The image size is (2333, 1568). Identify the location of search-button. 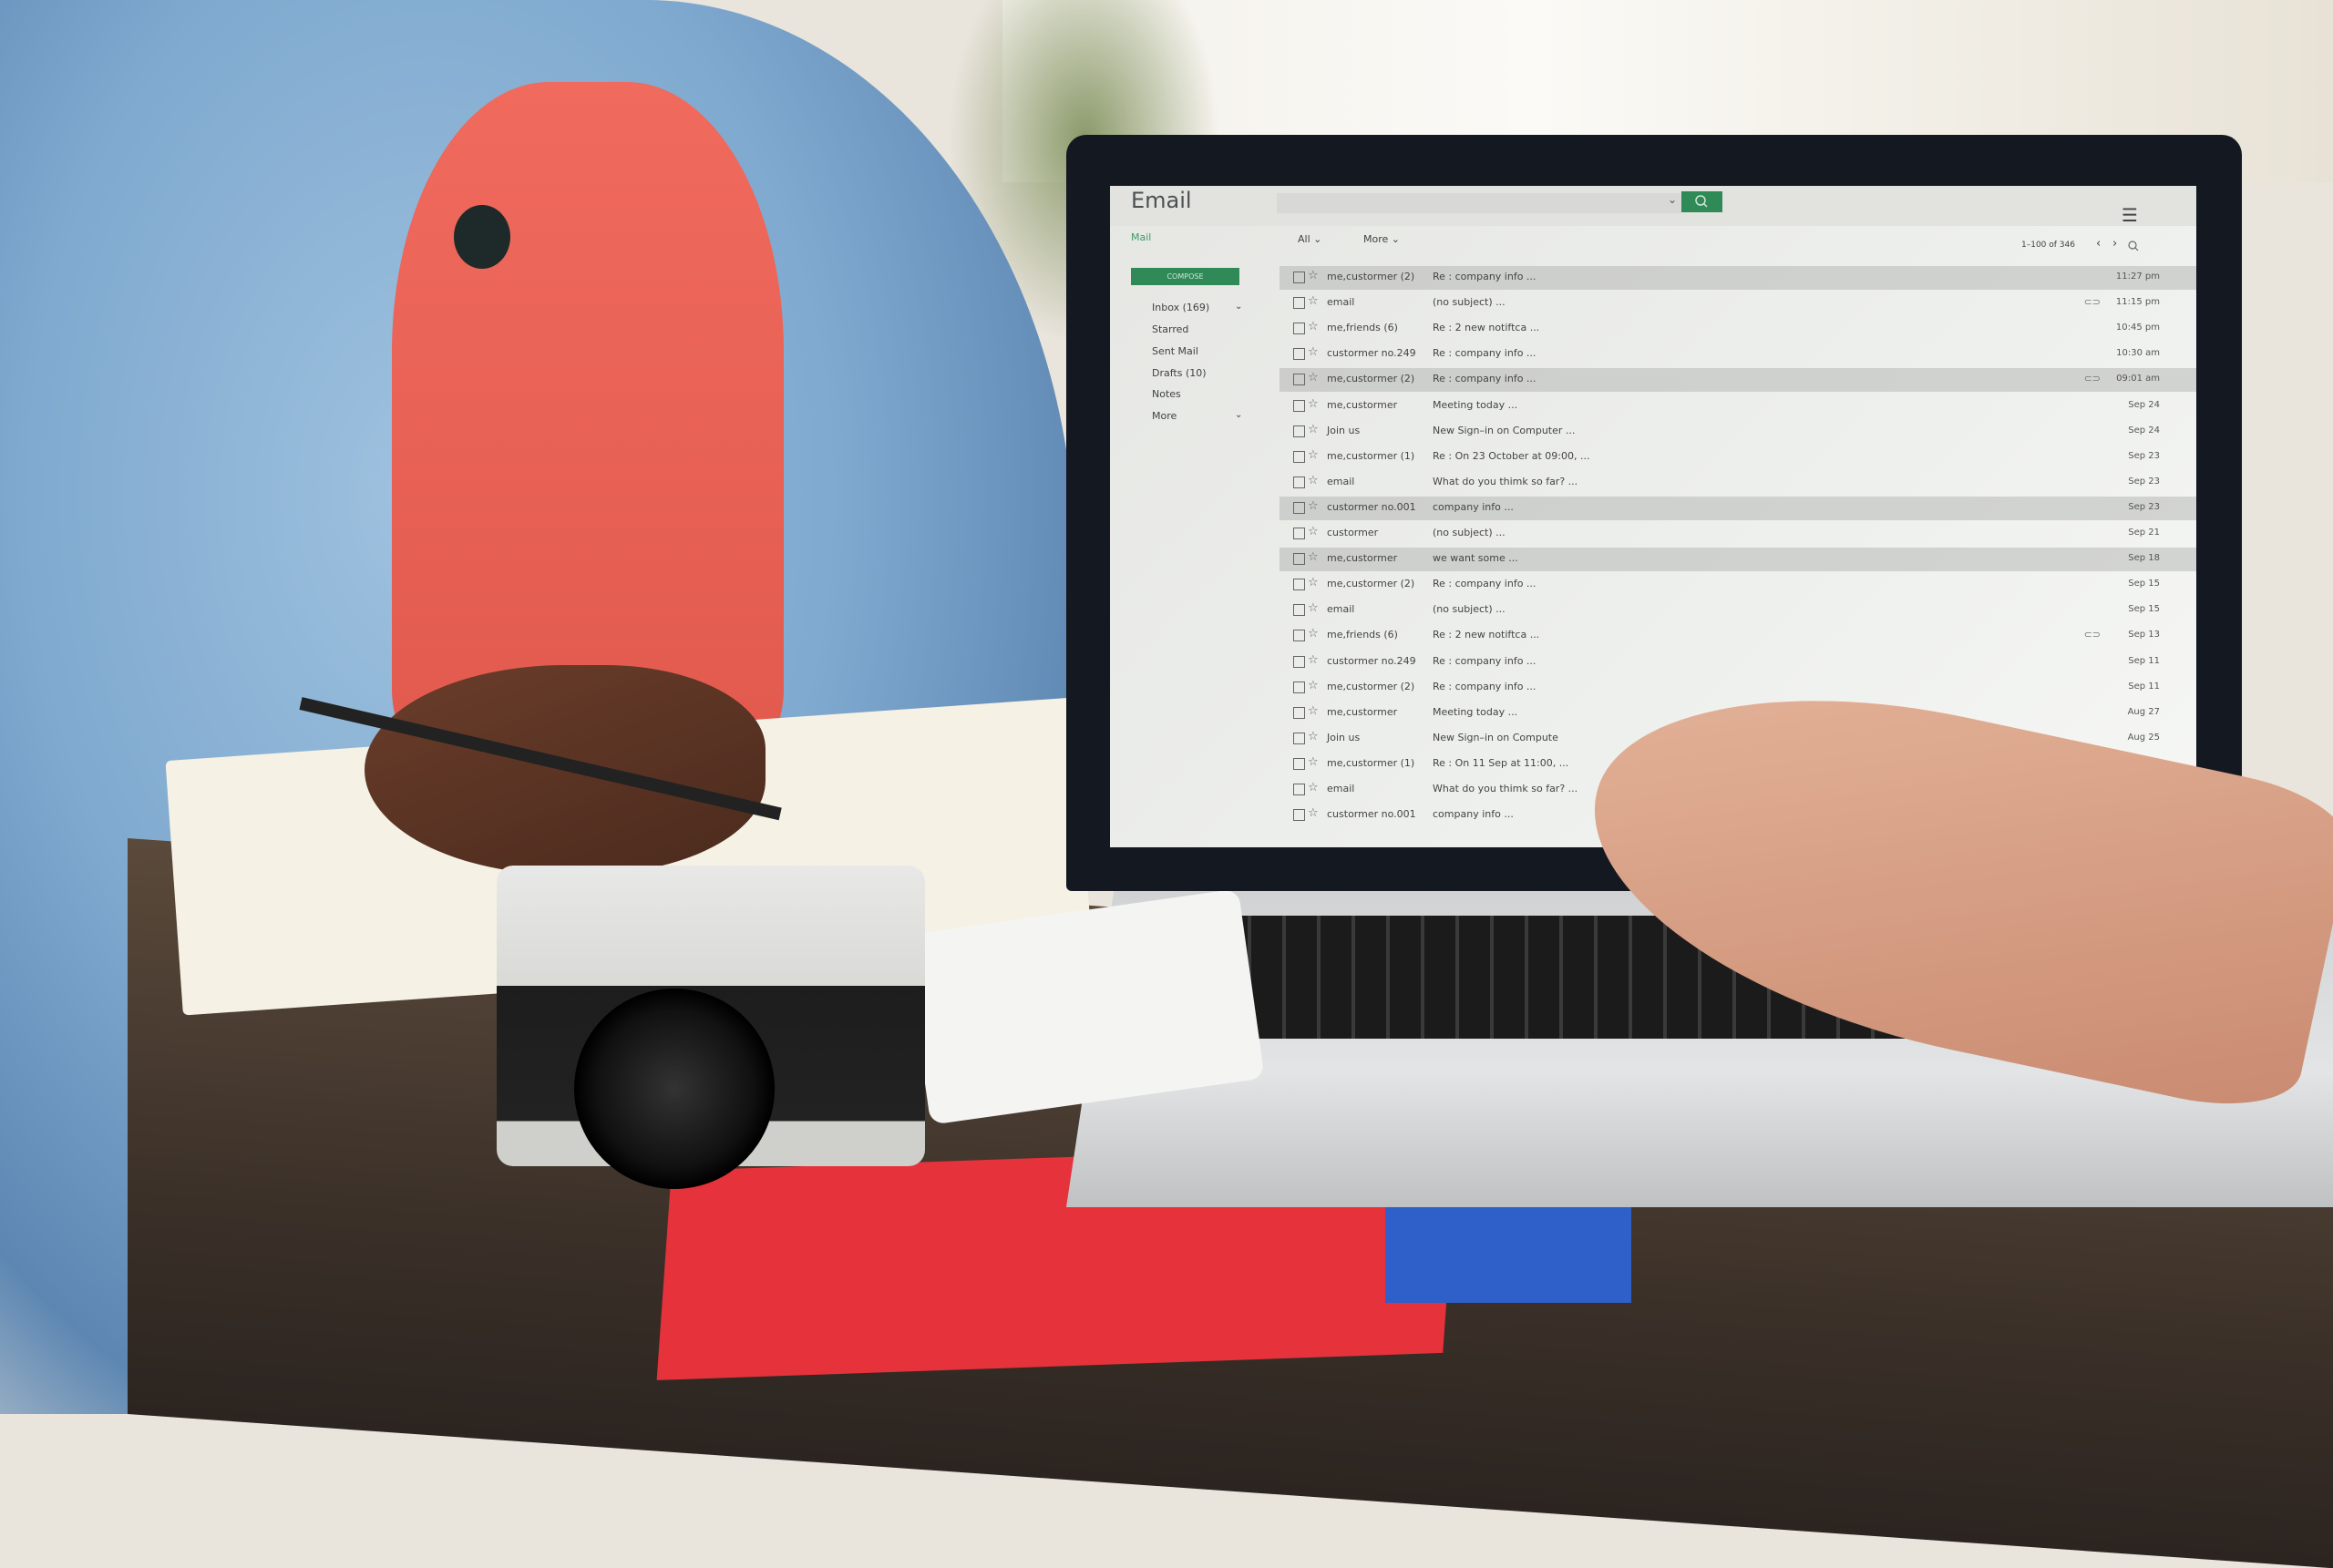
(1701, 201).